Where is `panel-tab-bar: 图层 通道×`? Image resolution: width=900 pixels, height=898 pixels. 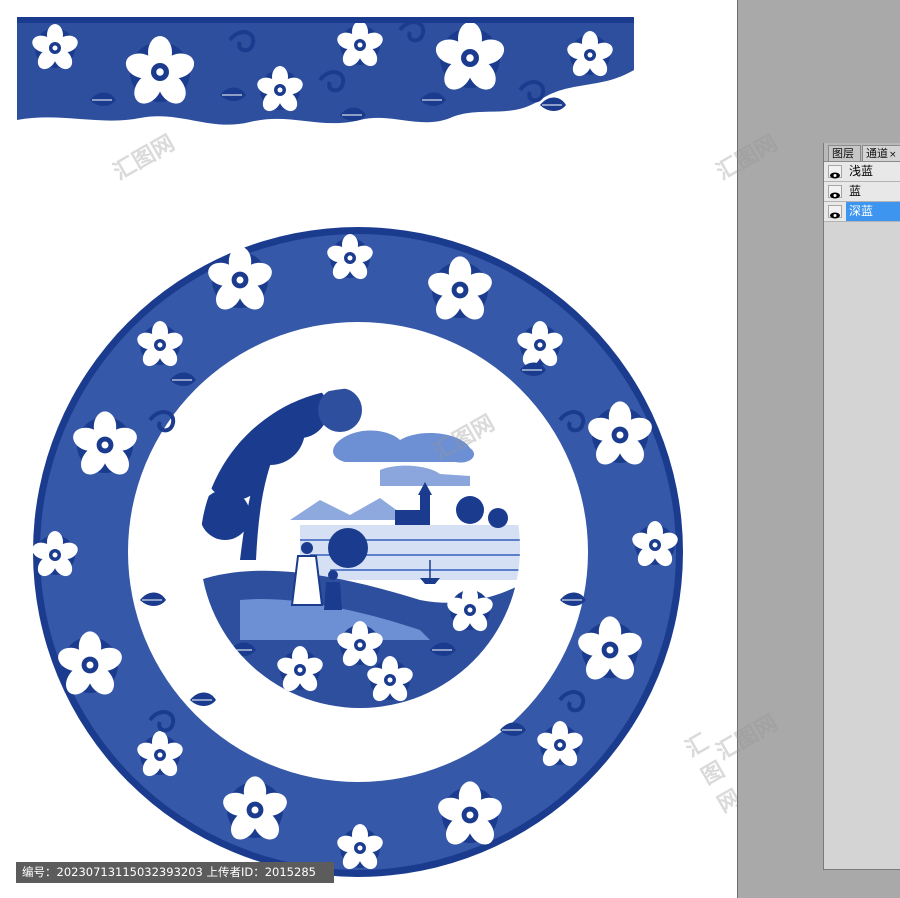
panel-tab-bar: 图层 通道× is located at coordinates (862, 152).